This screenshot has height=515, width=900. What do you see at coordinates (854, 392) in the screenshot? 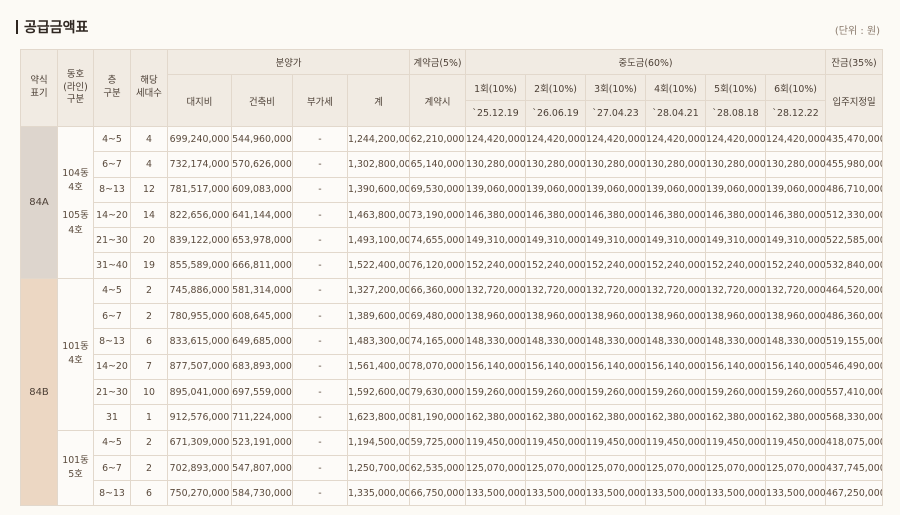
I see `balance-payment-cell: 557,410,000` at bounding box center [854, 392].